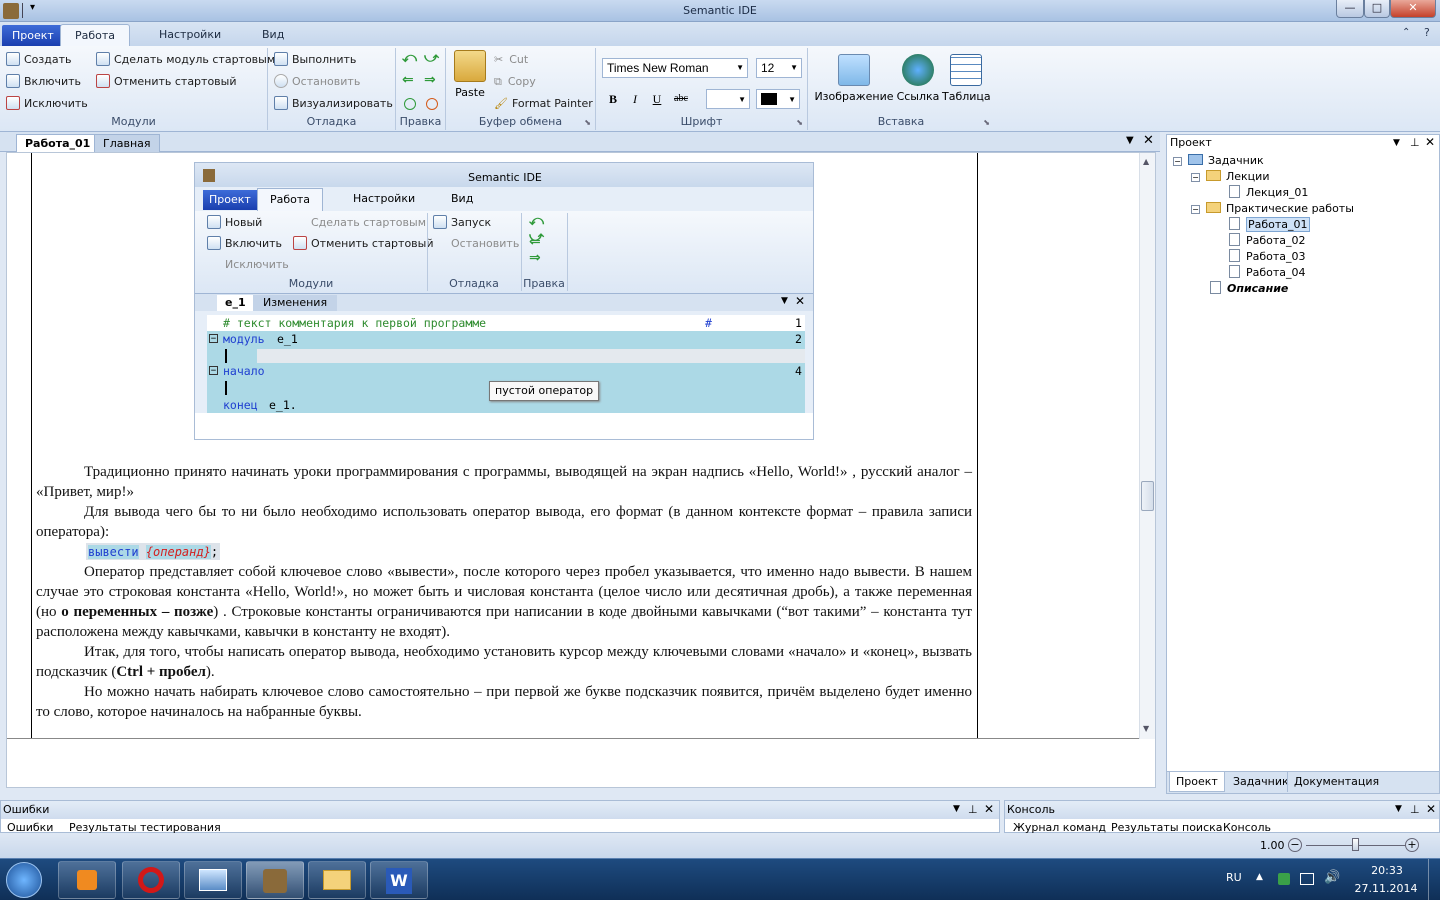 Image resolution: width=1440 pixels, height=900 pixels. What do you see at coordinates (1267, 241) in the screenshot?
I see `tree-work02: Работа_02` at bounding box center [1267, 241].